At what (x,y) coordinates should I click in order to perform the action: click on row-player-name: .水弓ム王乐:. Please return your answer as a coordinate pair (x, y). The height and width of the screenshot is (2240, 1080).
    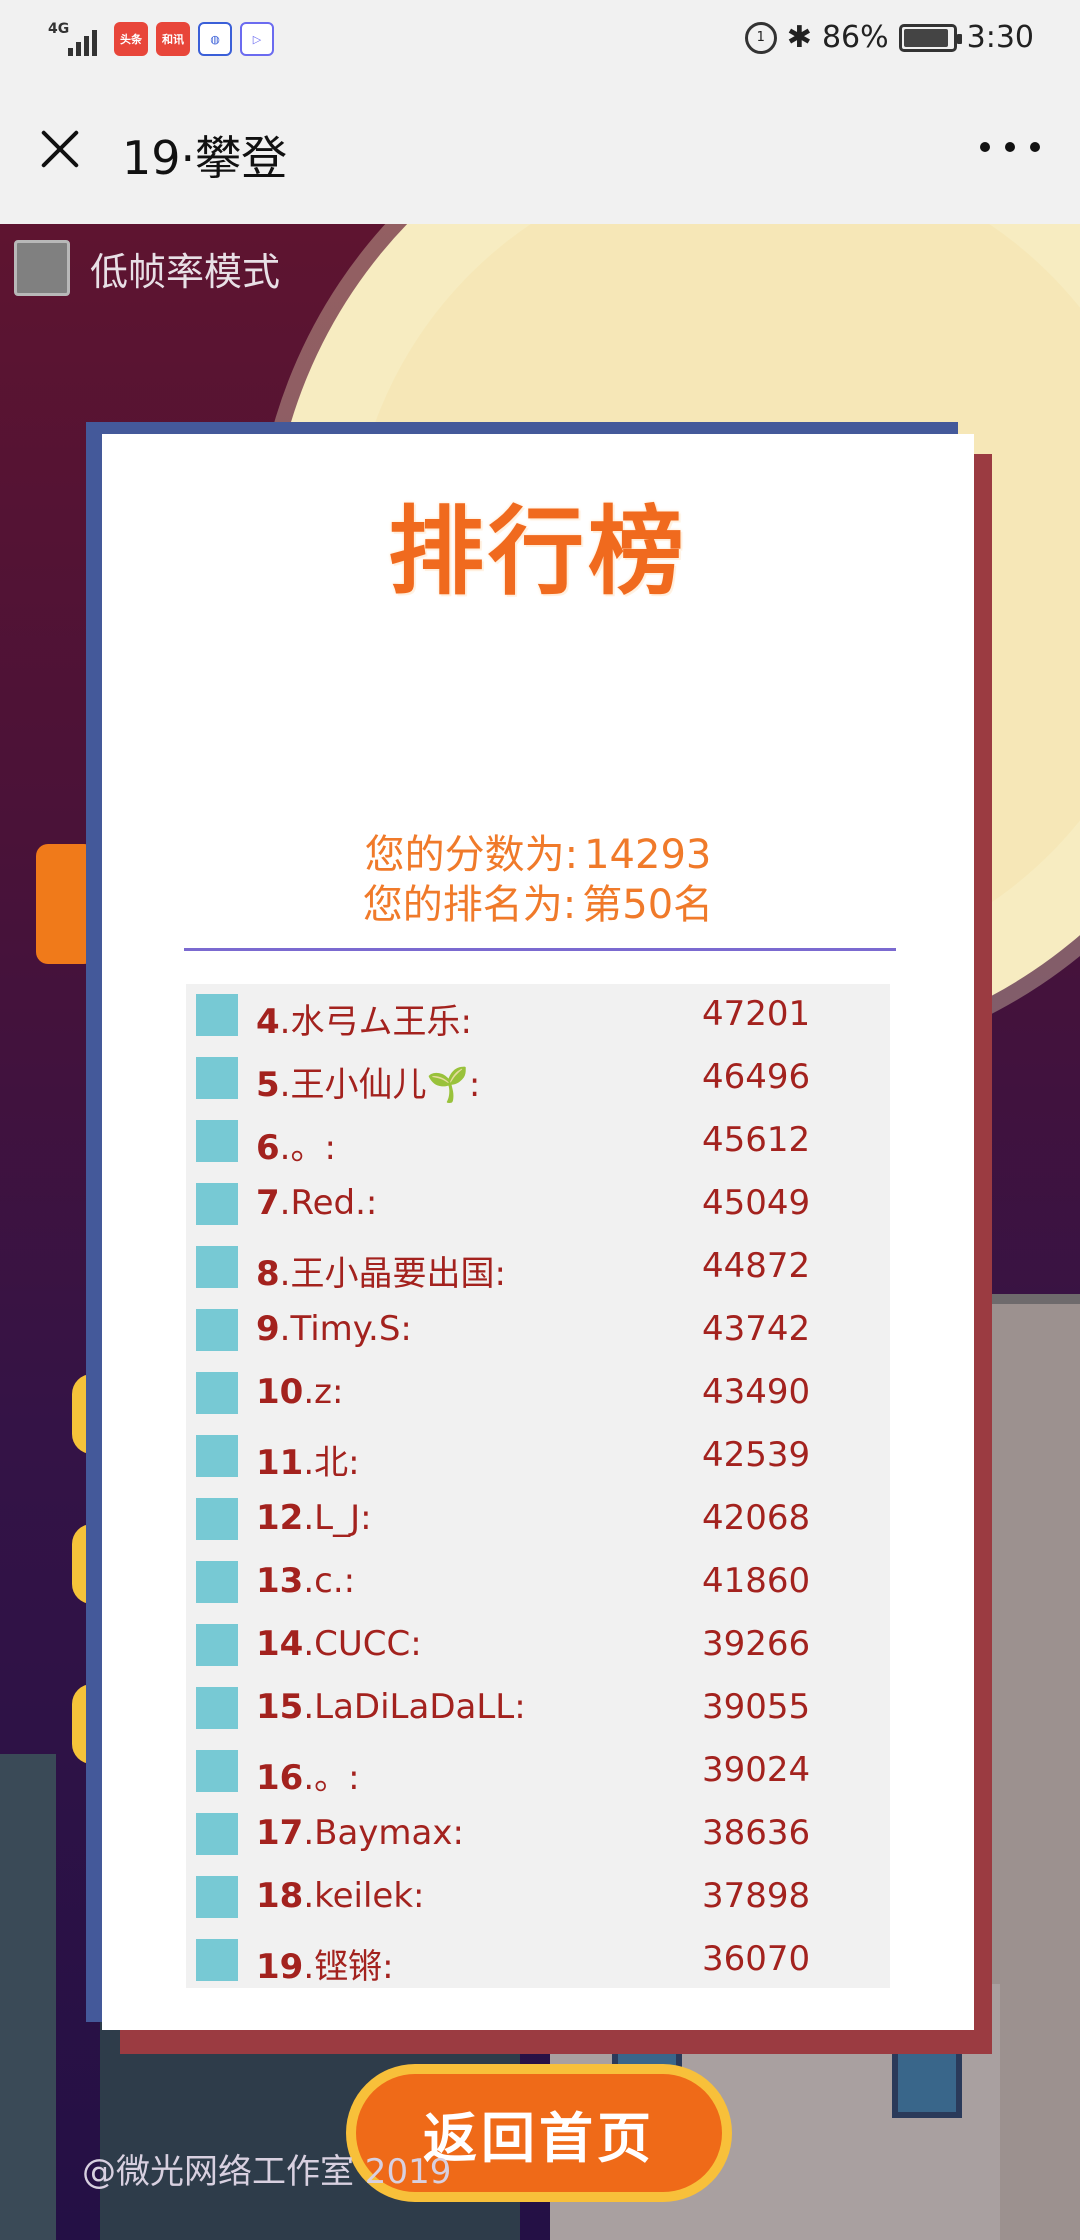
    Looking at the image, I should click on (375, 1022).